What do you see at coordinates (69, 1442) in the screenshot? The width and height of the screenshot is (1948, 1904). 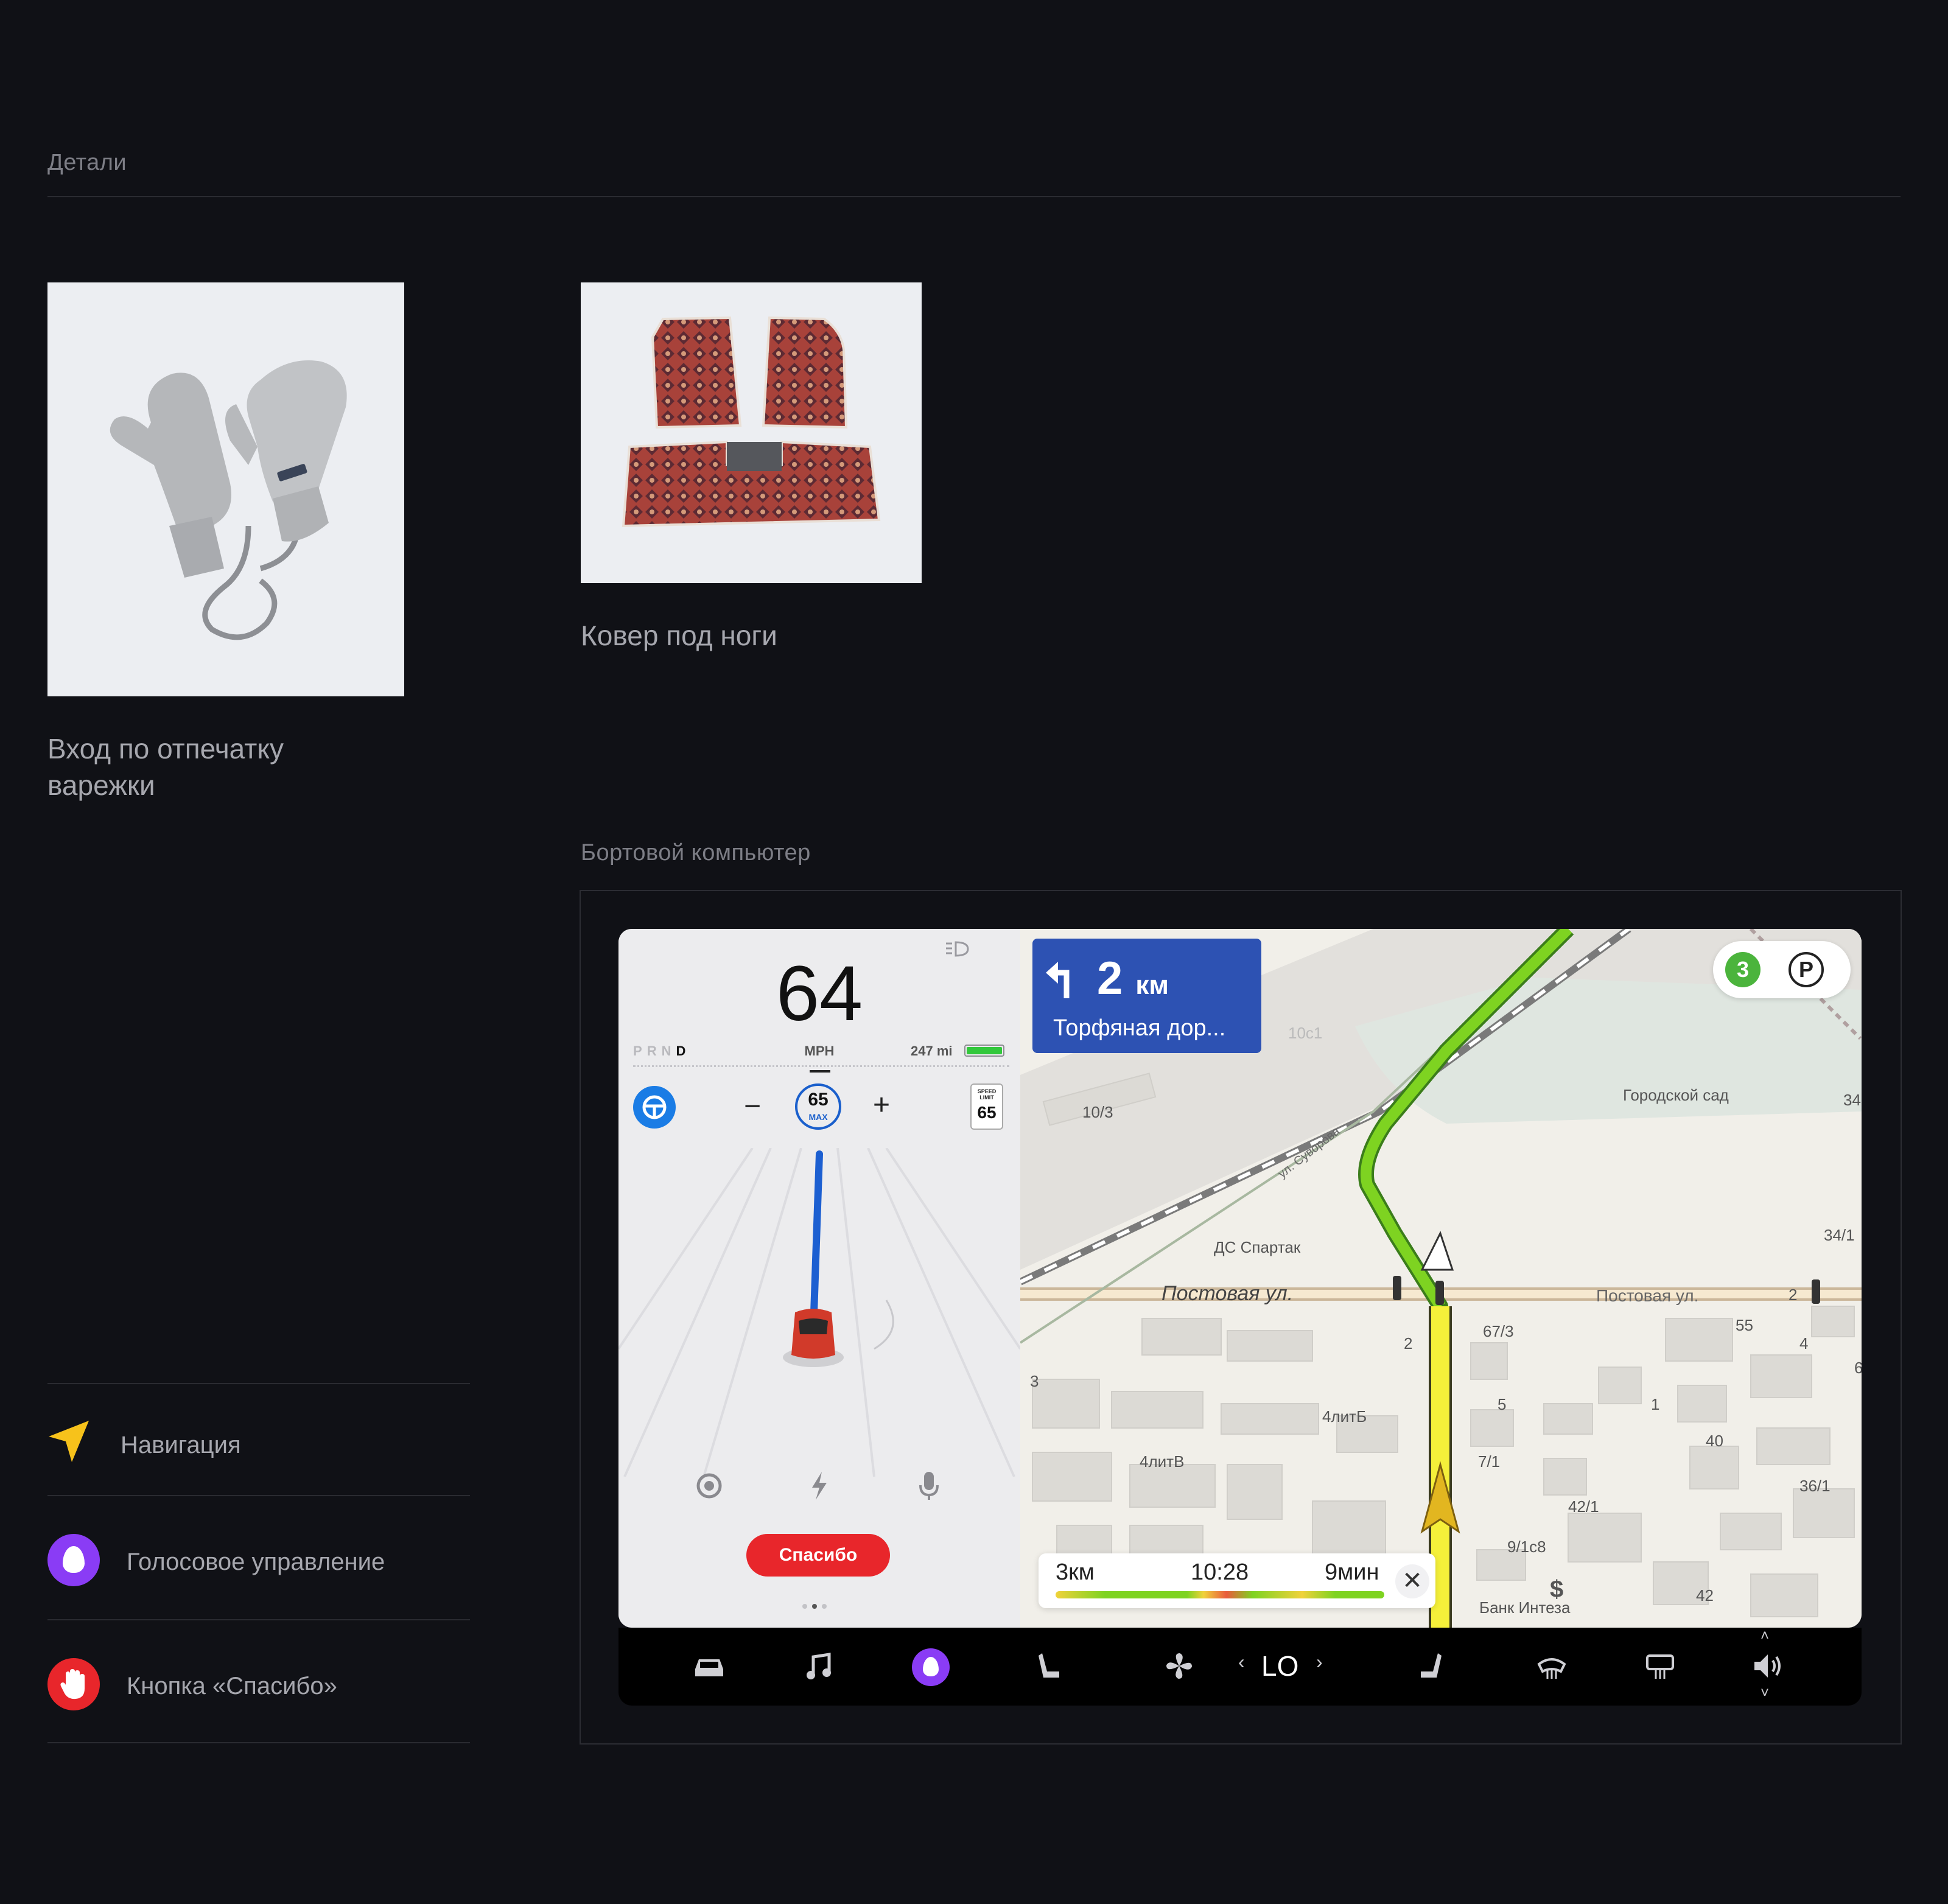 I see `navigation-arrow-icon` at bounding box center [69, 1442].